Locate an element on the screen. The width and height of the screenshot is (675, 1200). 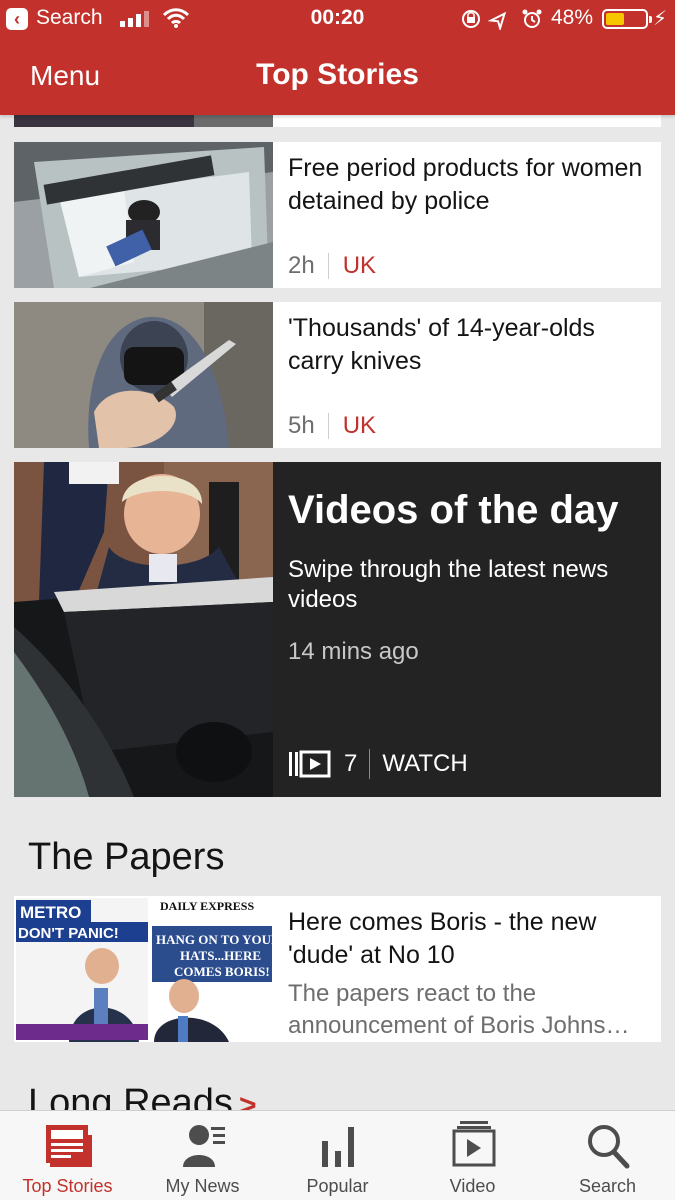
tab-label: My News is located at coordinates (202, 1186).